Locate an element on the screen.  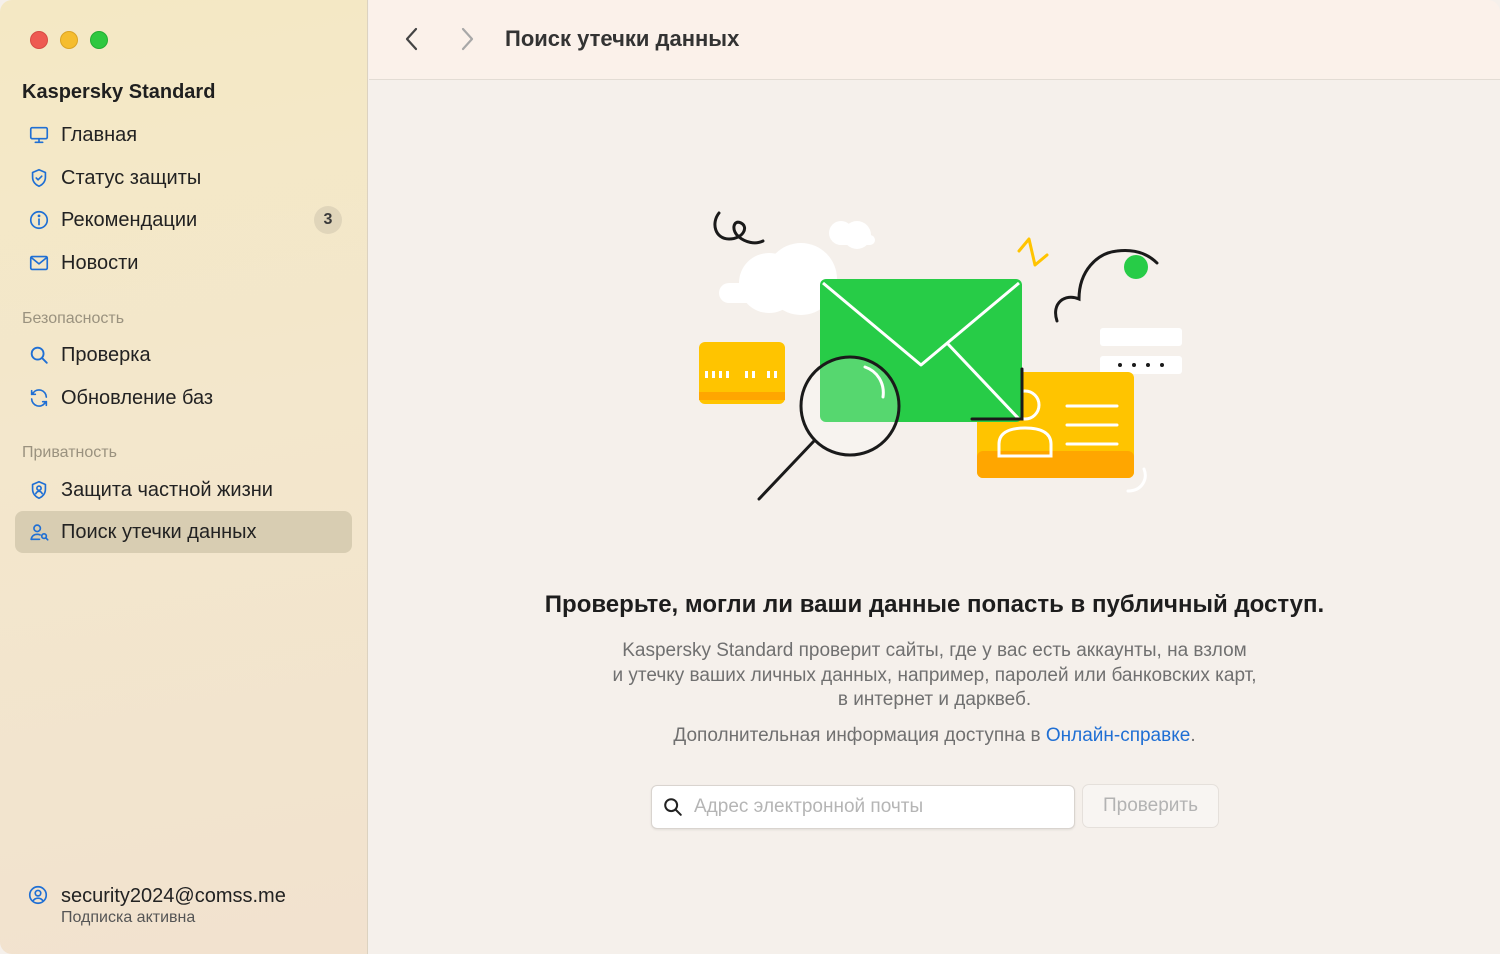
zoom-window-button is located at coordinates (99, 40).